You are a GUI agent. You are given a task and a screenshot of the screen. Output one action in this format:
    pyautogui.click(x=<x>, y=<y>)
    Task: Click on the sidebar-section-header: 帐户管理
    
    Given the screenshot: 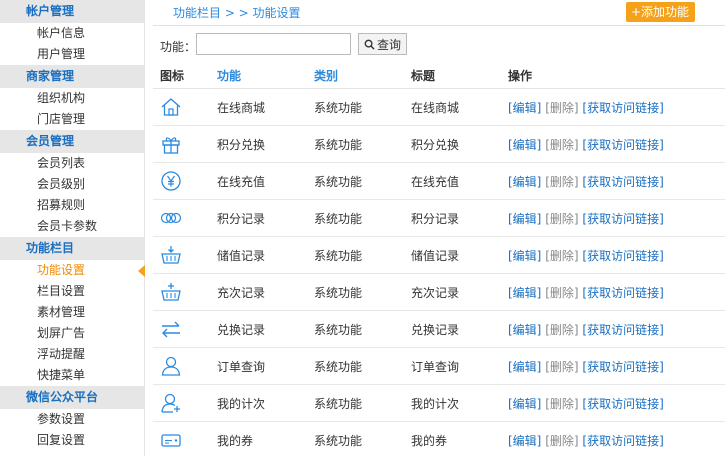 What is the action you would take?
    pyautogui.click(x=72, y=11)
    